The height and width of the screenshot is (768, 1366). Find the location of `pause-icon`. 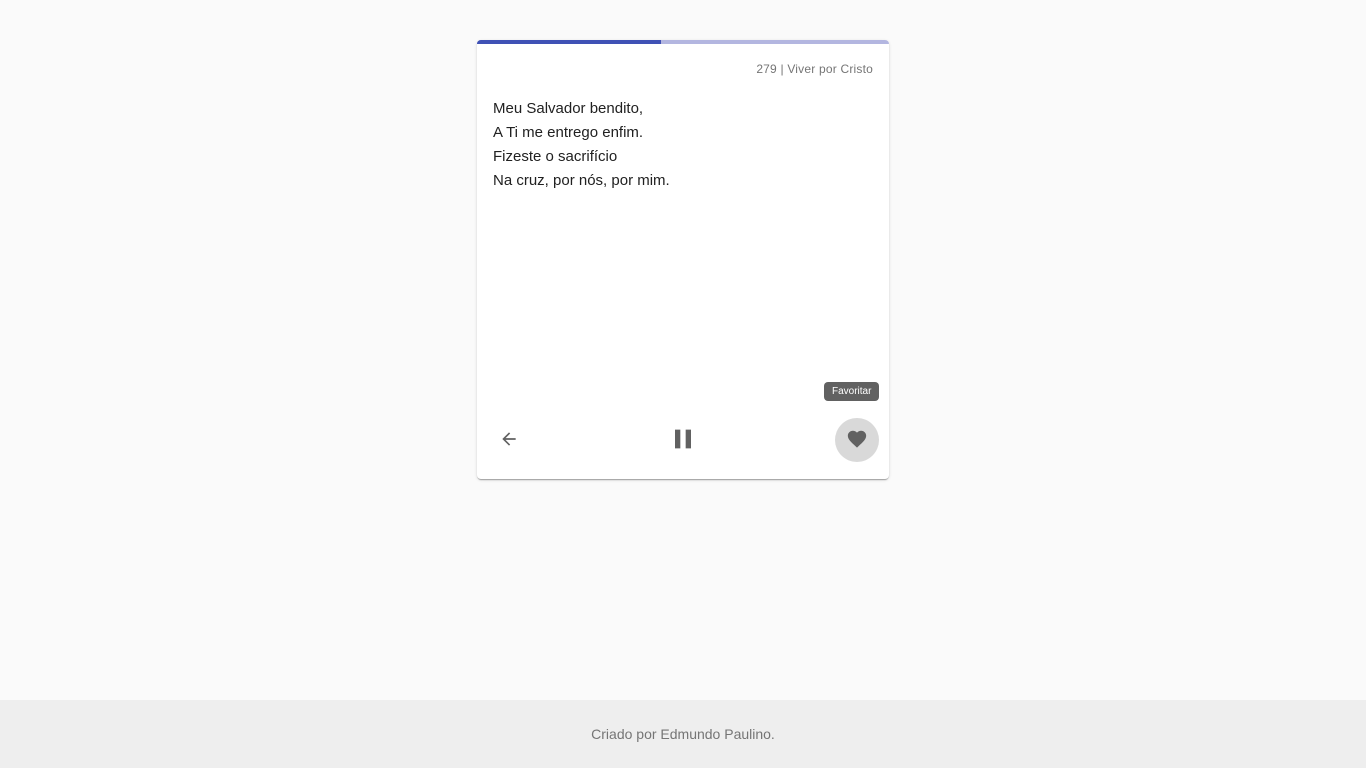

pause-icon is located at coordinates (683, 440).